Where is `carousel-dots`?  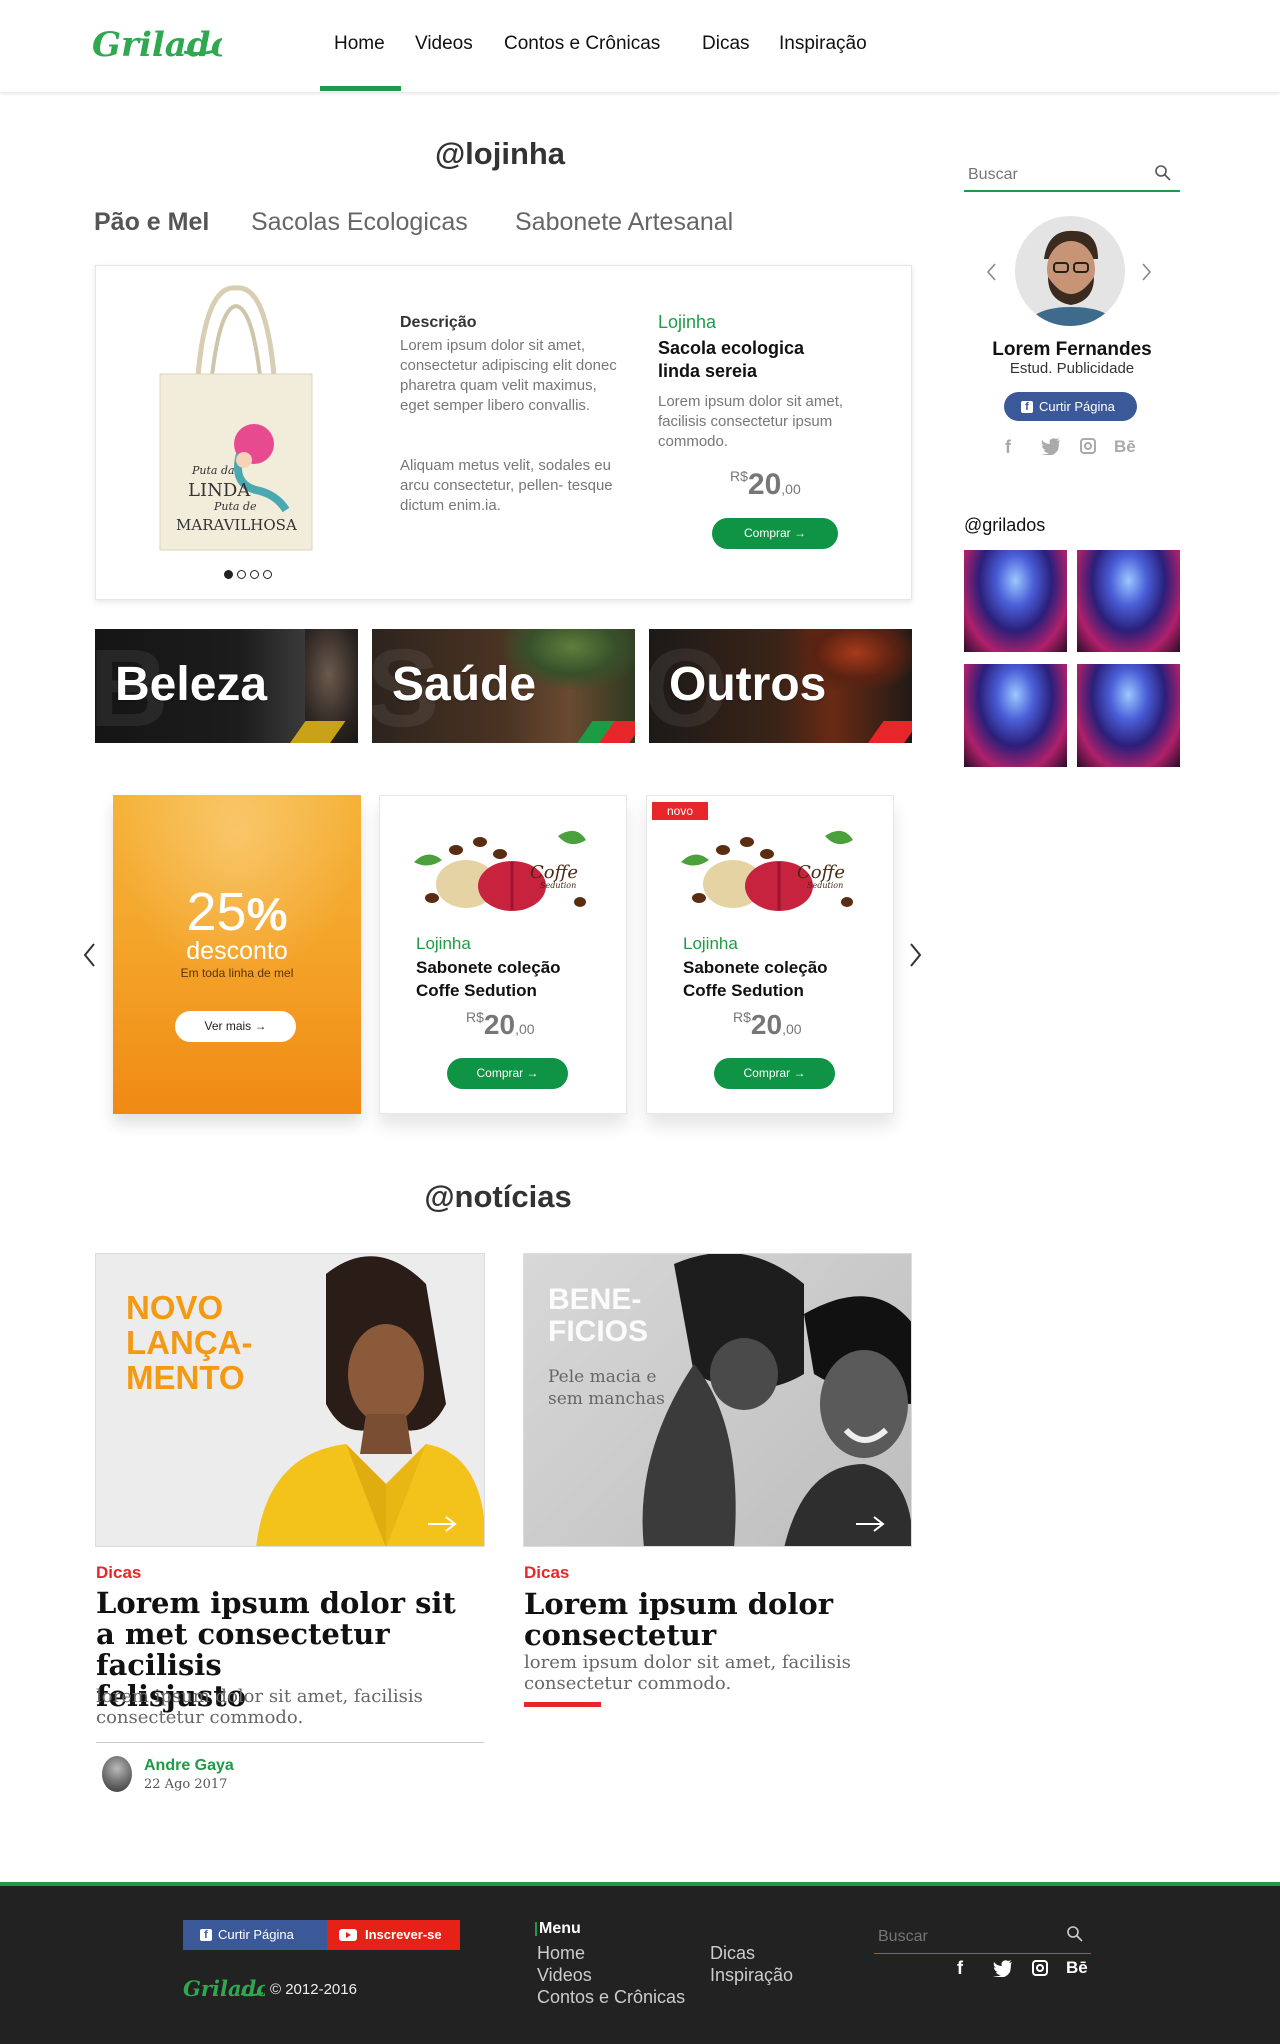 carousel-dots is located at coordinates (254, 576).